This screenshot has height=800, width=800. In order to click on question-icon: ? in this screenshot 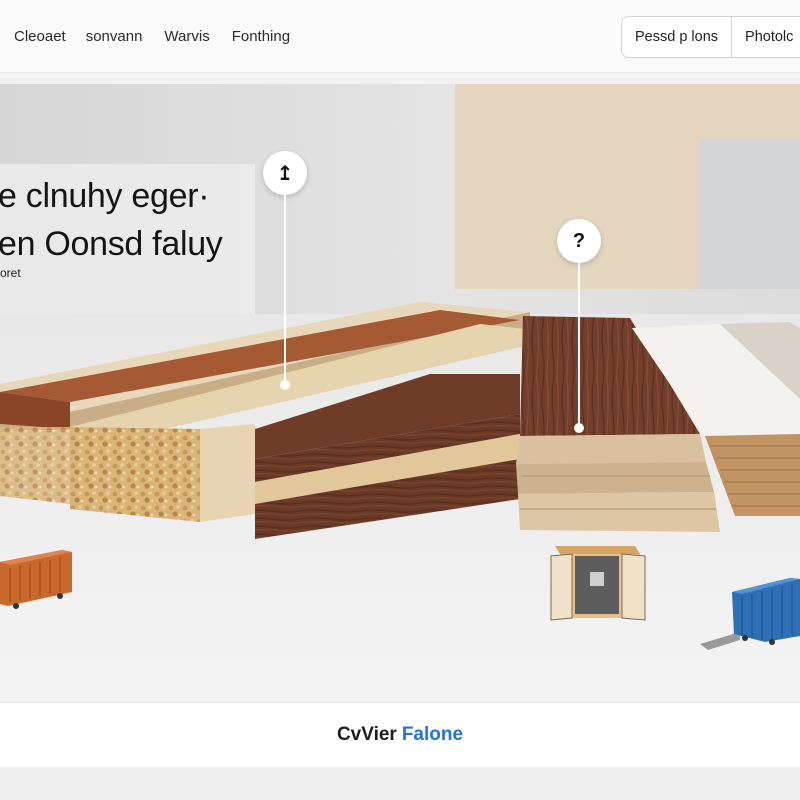, I will do `click(579, 241)`.